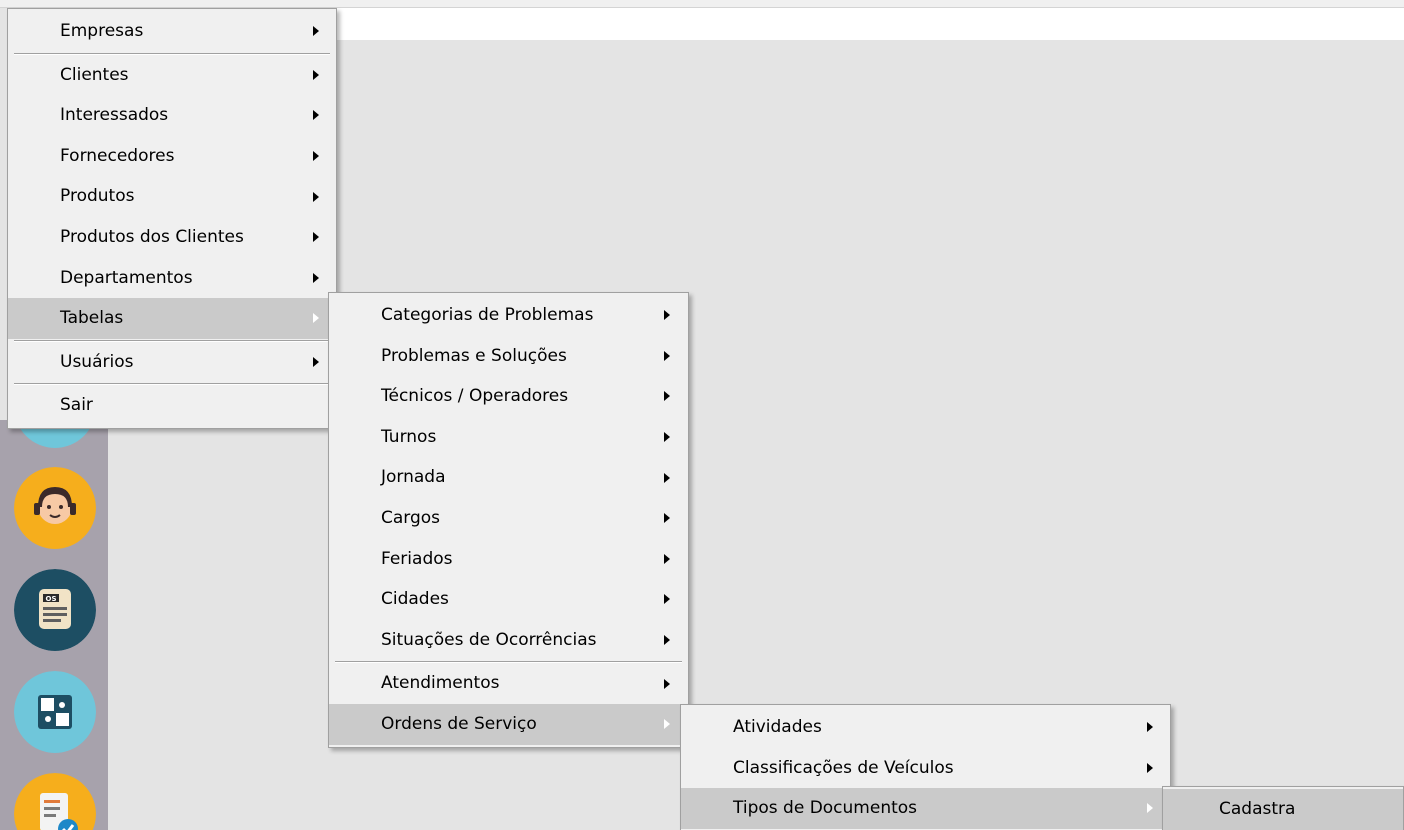 The image size is (1404, 830). I want to click on menu-item-label: Técnicos / Operadores, so click(475, 396).